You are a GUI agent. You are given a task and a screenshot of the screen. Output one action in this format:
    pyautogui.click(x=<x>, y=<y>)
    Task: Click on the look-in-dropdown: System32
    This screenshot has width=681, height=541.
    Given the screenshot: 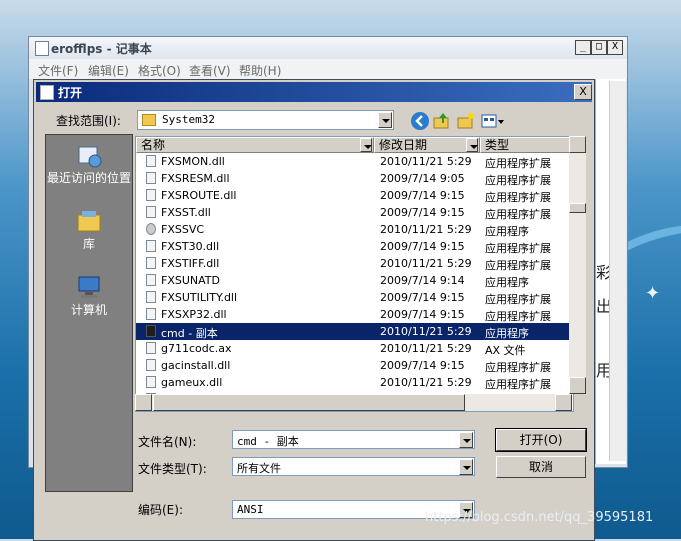 What is the action you would take?
    pyautogui.click(x=265, y=120)
    